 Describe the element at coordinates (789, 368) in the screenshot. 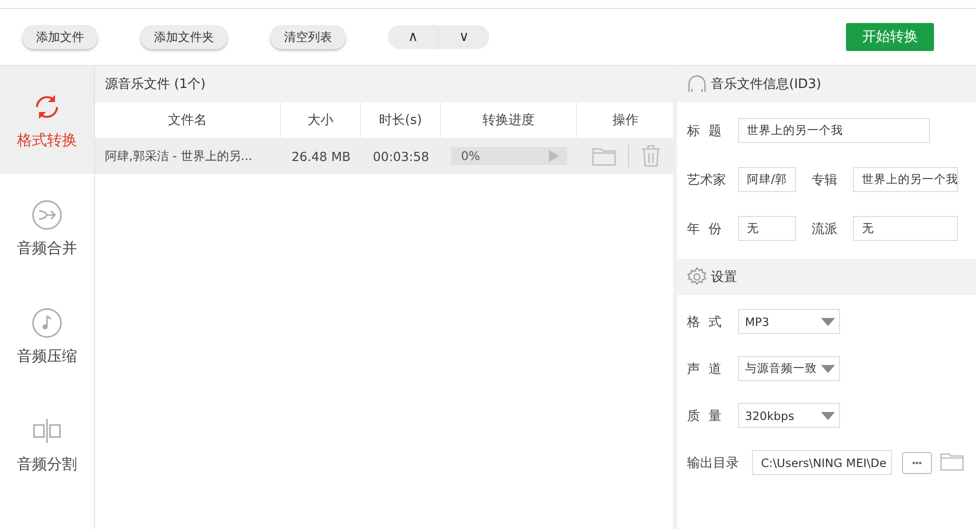

I see `dropdown: 与源音频一致` at that location.